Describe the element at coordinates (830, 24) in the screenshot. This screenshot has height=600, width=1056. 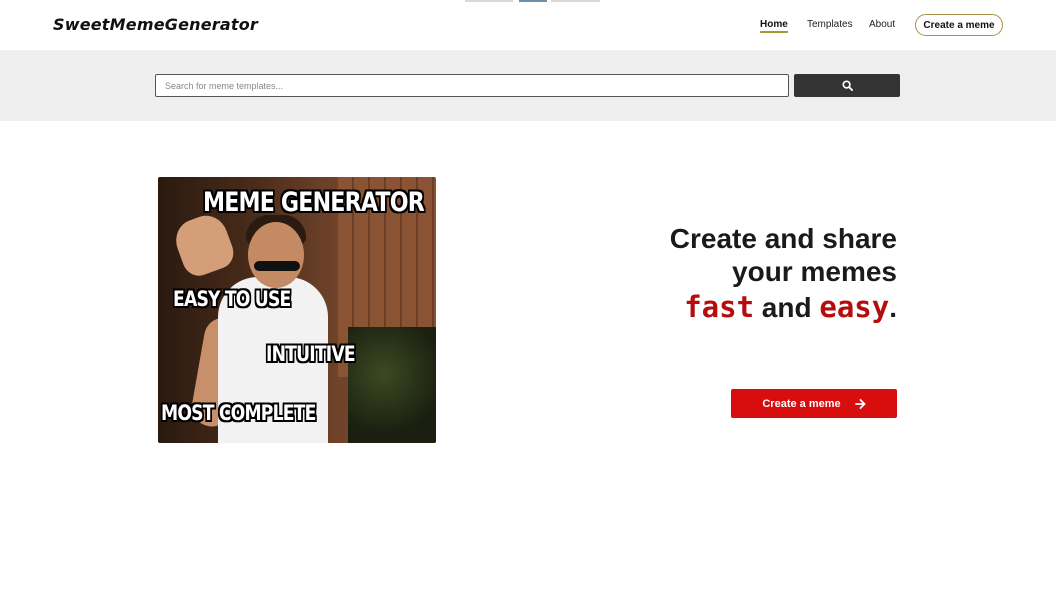
I see `nav-templates: Templates` at that location.